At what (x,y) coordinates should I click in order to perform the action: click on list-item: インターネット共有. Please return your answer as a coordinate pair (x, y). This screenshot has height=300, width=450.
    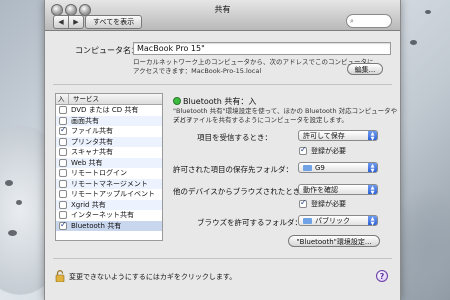
    Looking at the image, I should click on (109, 215).